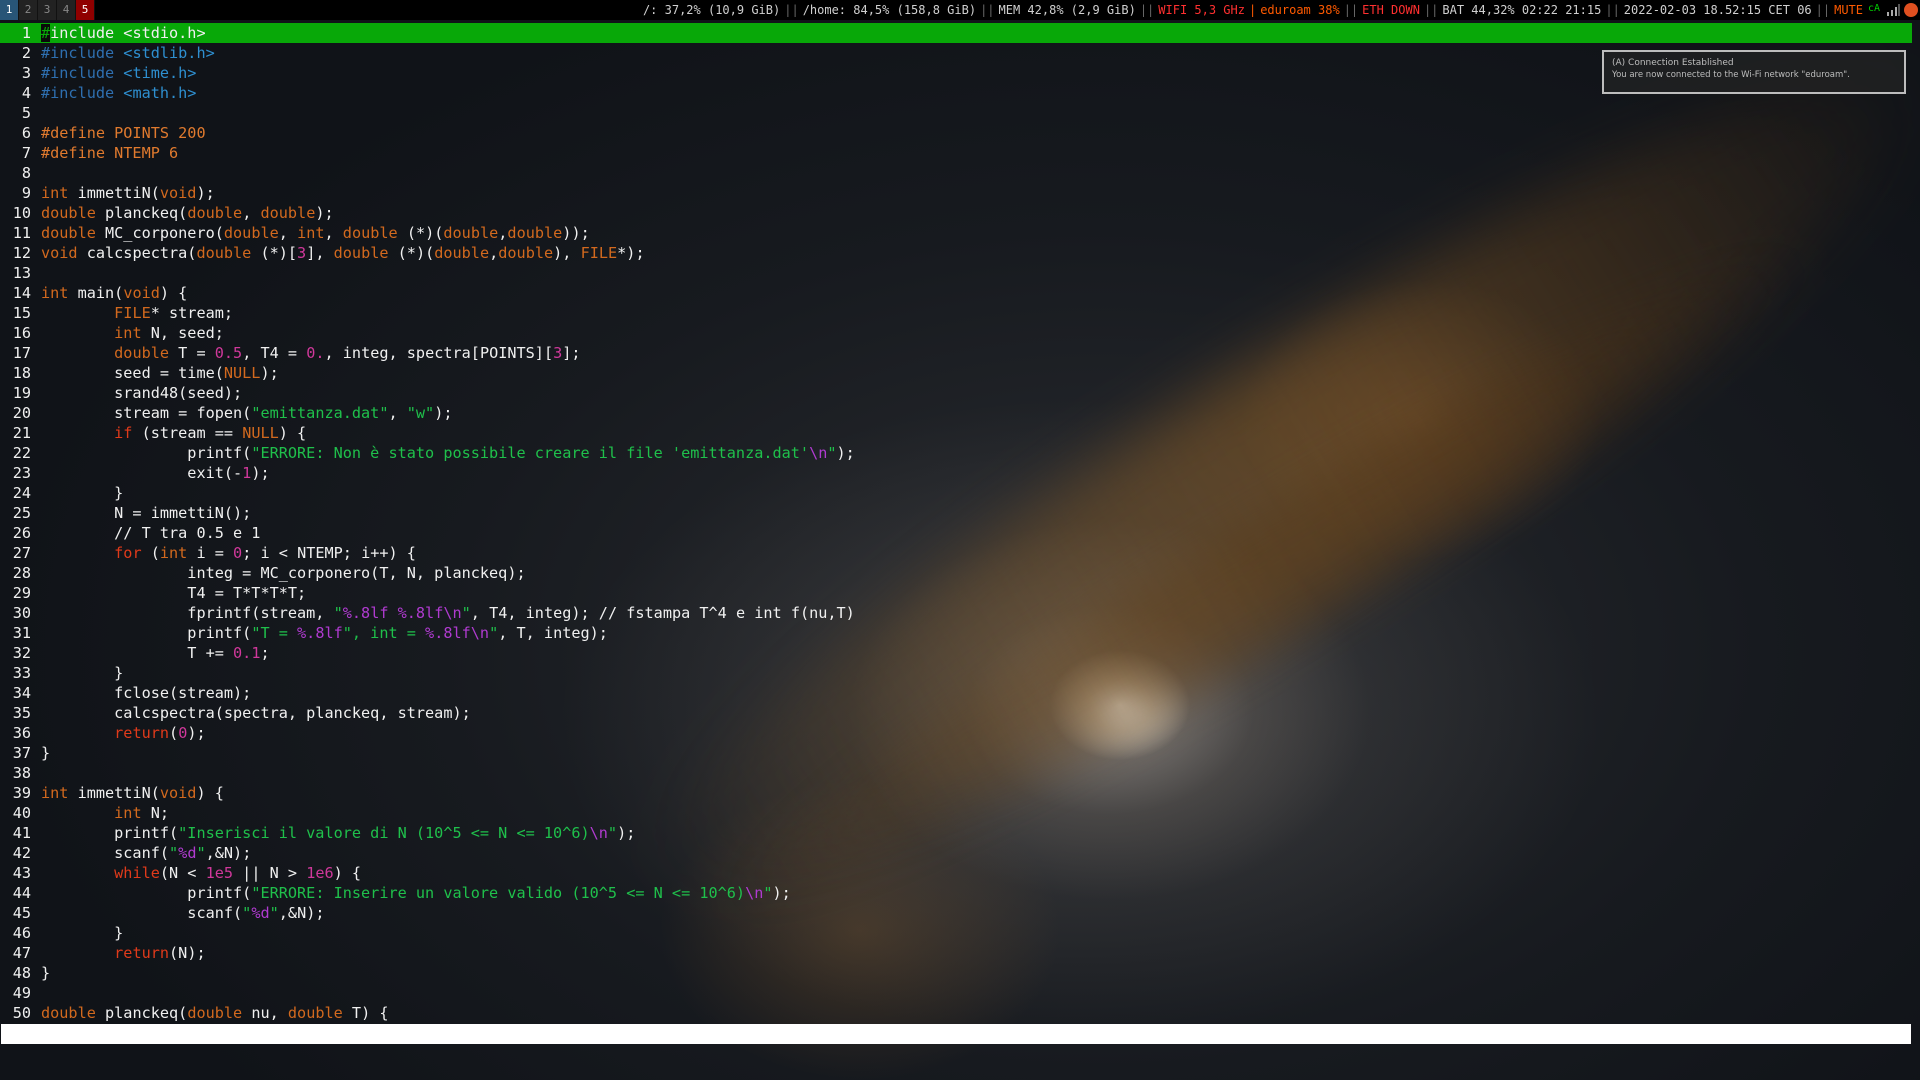  I want to click on line-code: integ = MC_corponero(T, N, planckeq);, so click(283, 573).